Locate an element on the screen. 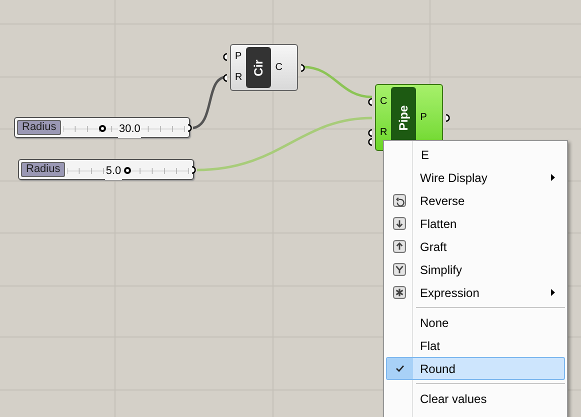 The image size is (581, 417). menu-item: Graft is located at coordinates (475, 246).